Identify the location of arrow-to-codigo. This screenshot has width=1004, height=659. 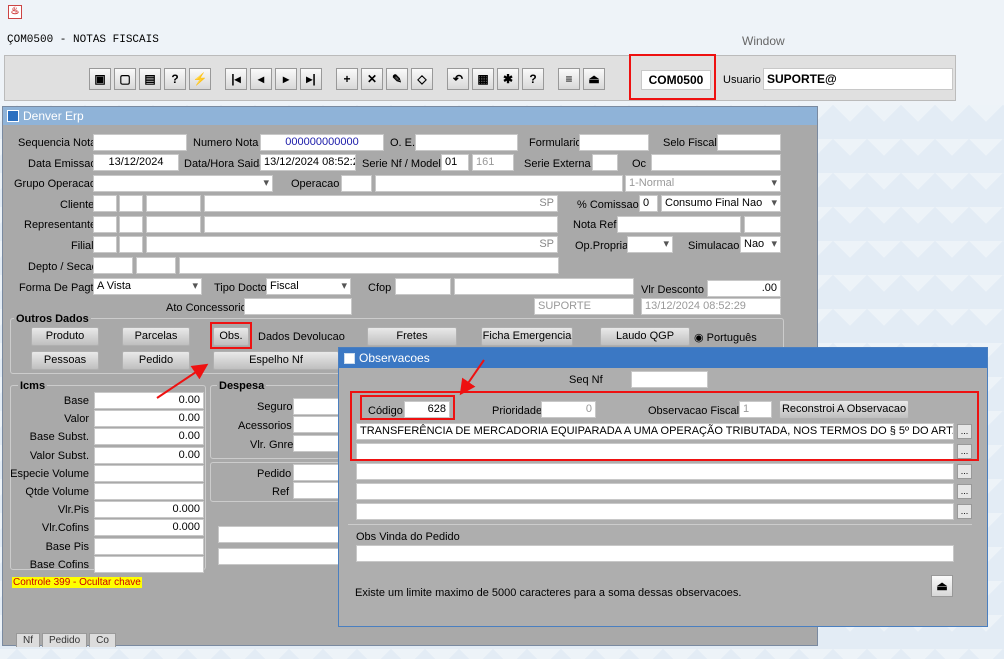
(472, 377).